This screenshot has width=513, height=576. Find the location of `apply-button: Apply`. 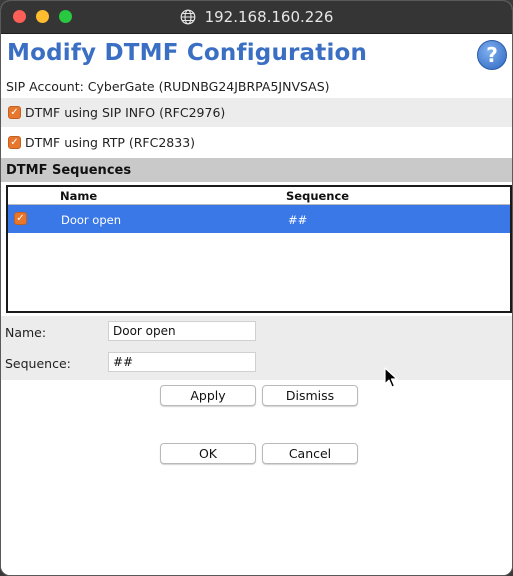

apply-button: Apply is located at coordinates (208, 395).